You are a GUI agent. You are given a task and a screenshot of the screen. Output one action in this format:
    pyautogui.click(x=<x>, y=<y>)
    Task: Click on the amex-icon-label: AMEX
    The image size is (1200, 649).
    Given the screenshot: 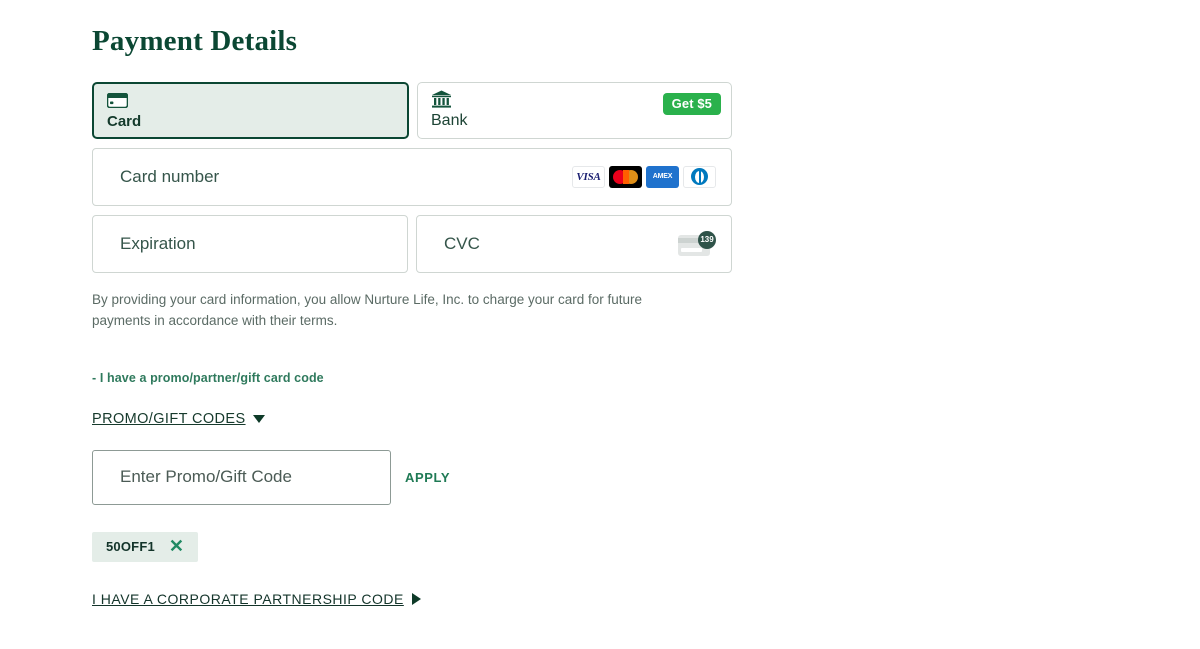 What is the action you would take?
    pyautogui.click(x=662, y=177)
    